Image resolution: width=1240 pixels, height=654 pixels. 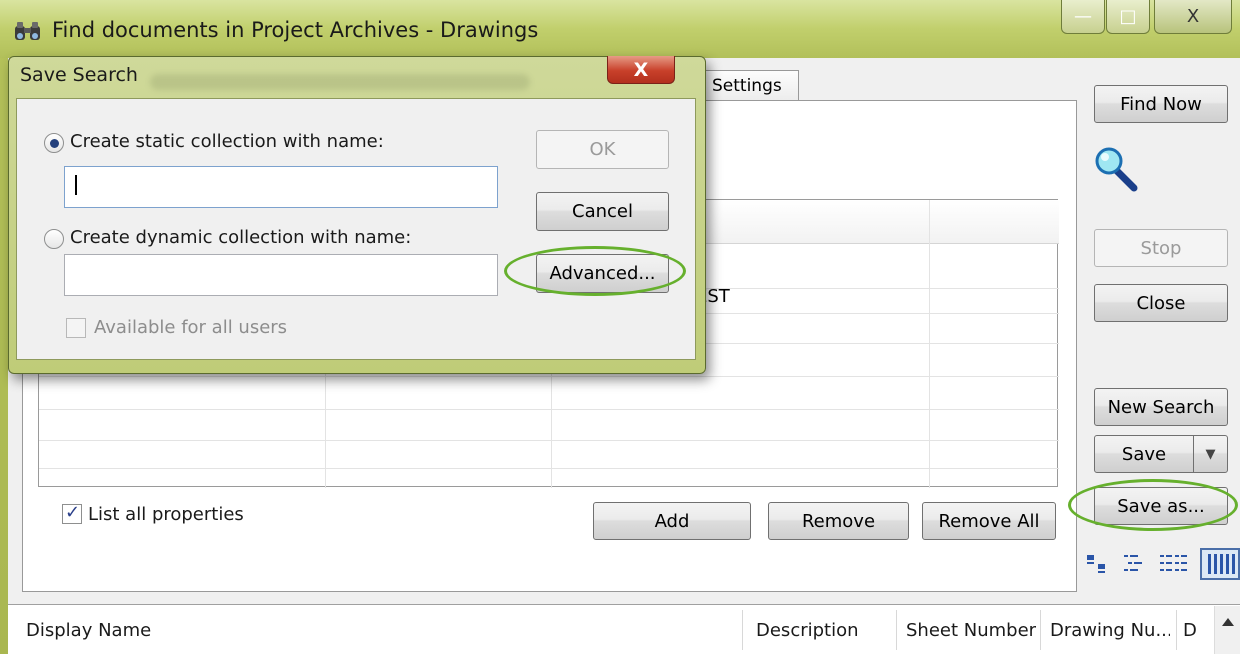 I want to click on remove-button: Remove, so click(x=838, y=521).